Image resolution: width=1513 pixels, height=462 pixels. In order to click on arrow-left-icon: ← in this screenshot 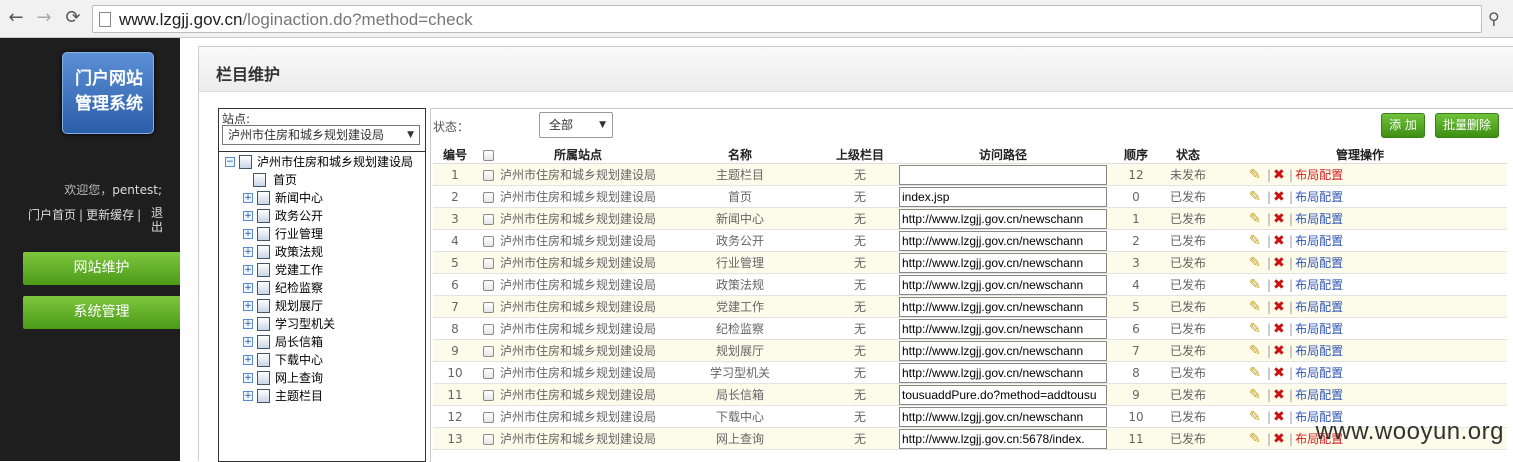, I will do `click(16, 18)`.